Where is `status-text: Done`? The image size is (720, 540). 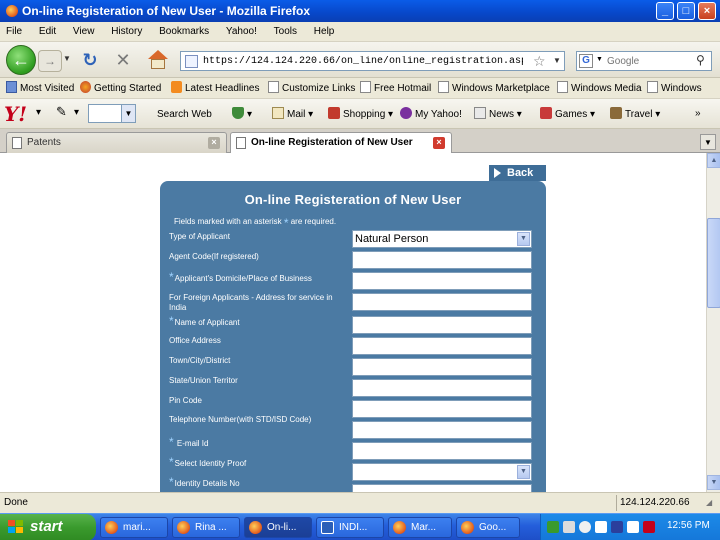 status-text: Done is located at coordinates (16, 502).